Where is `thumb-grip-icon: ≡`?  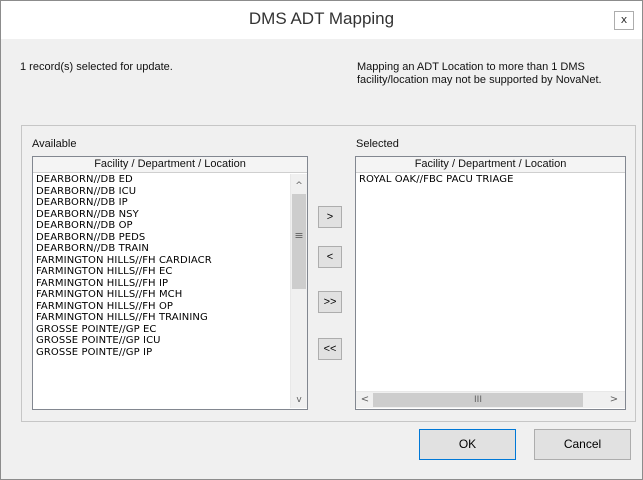 thumb-grip-icon: ≡ is located at coordinates (299, 235).